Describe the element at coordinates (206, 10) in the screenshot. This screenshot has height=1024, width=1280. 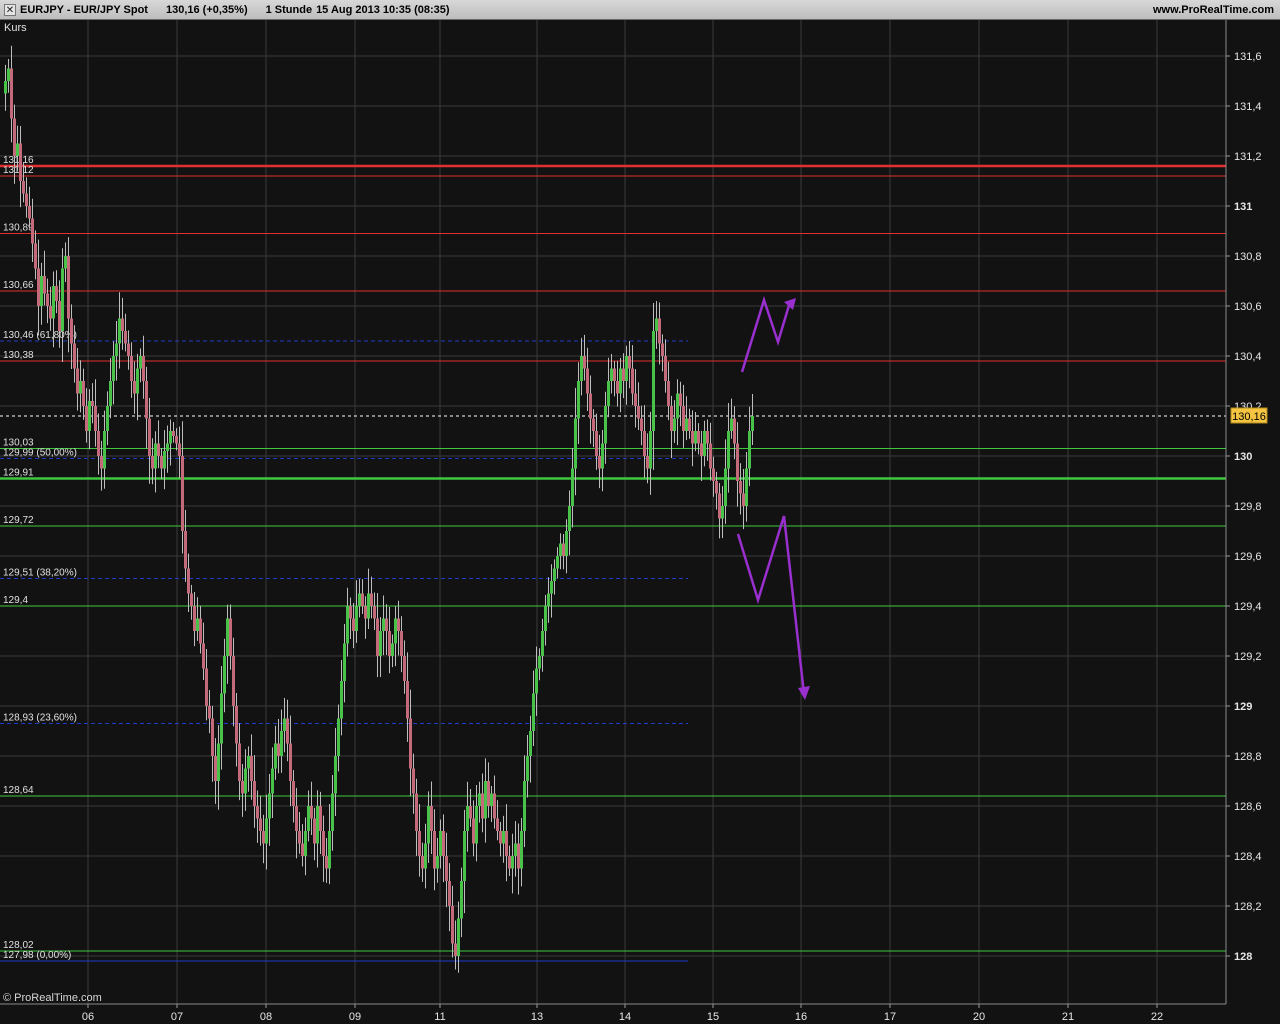
I see `last-quote: 130,16 (+0,35%)` at that location.